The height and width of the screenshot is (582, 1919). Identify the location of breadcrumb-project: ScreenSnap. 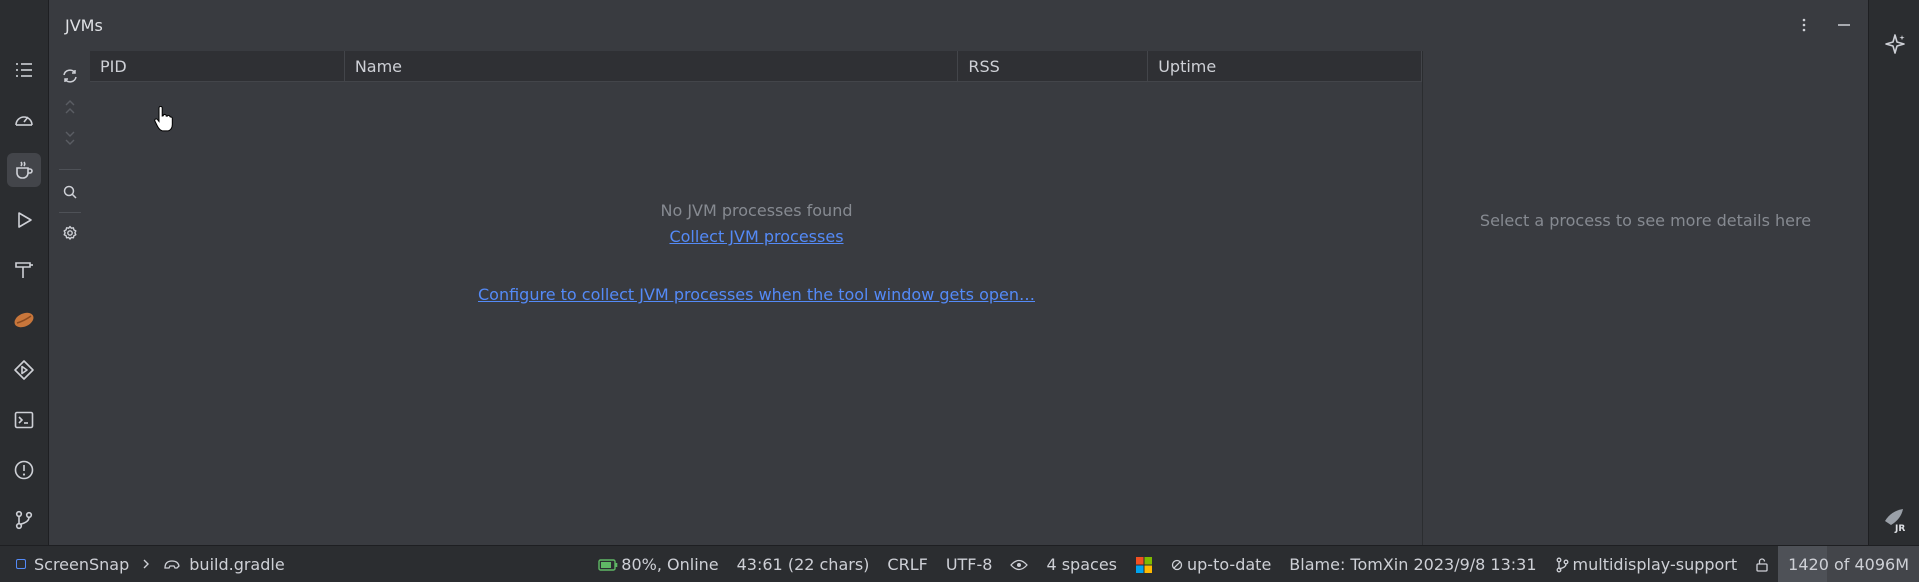
(80, 564).